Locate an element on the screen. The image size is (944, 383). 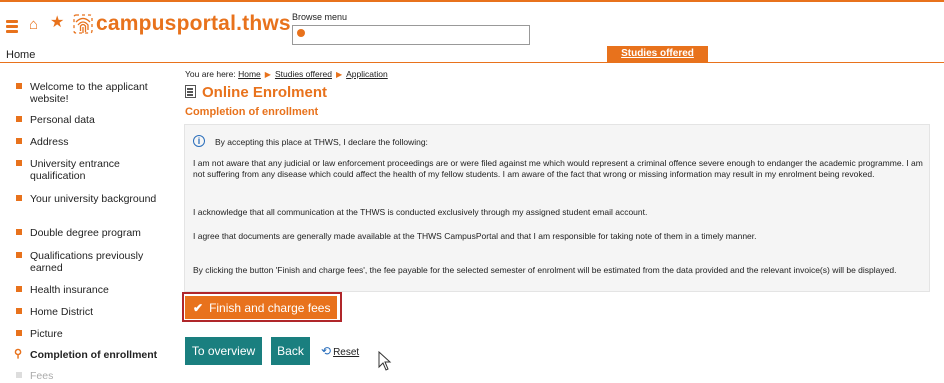
sidebar-item-qualifications: Qualifications previously earned is located at coordinates (93, 262).